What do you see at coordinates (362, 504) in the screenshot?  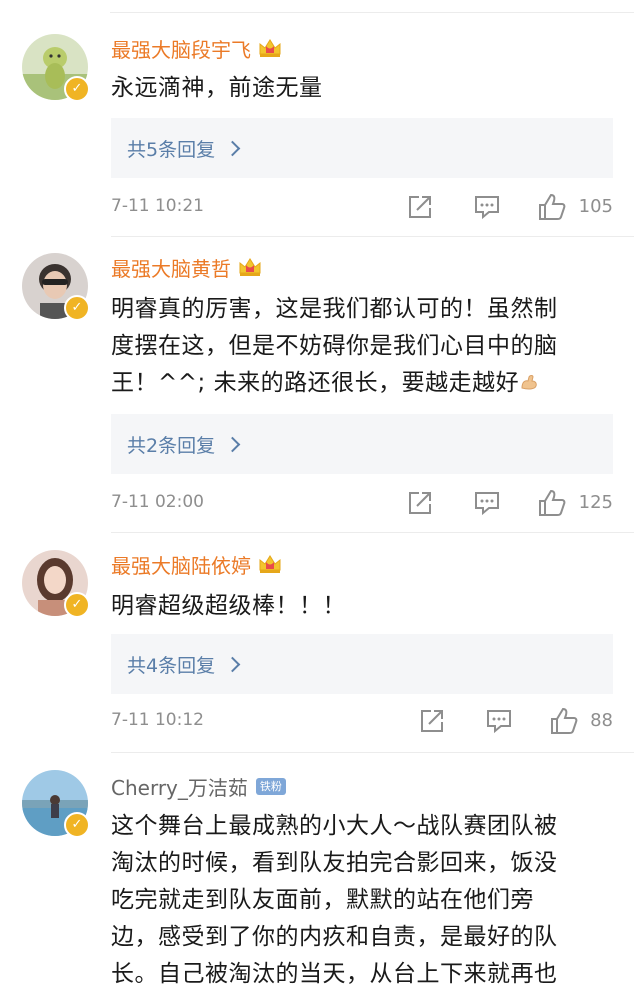 I see `meta-row: 7-11 02:00 125` at bounding box center [362, 504].